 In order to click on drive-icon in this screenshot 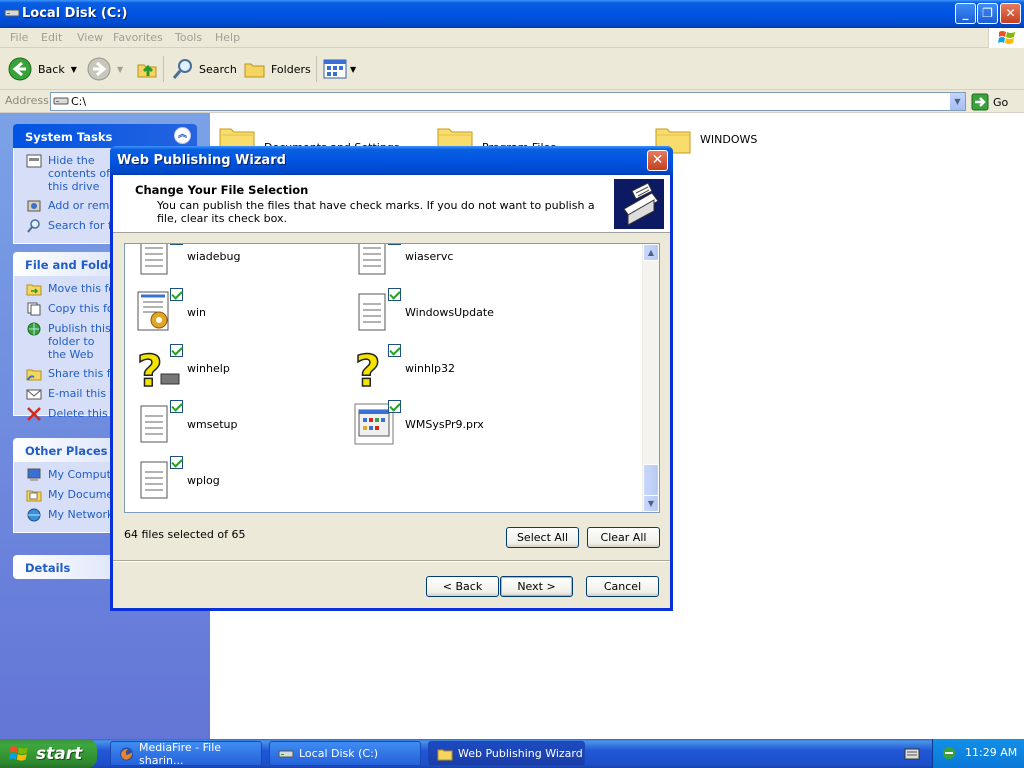, I will do `click(12, 13)`.